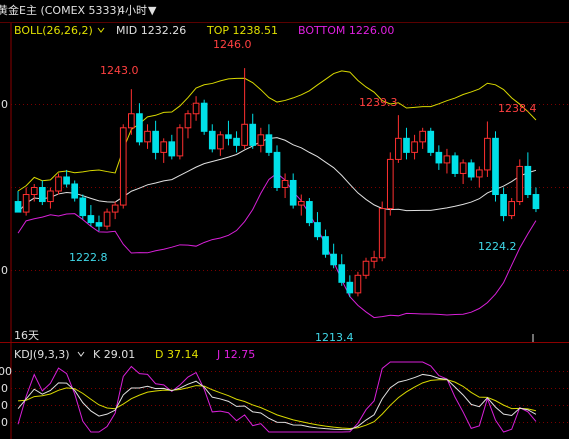 The width and height of the screenshot is (569, 439). Describe the element at coordinates (176, 354) in the screenshot. I see `kdj-d-value: D 37.14` at that location.